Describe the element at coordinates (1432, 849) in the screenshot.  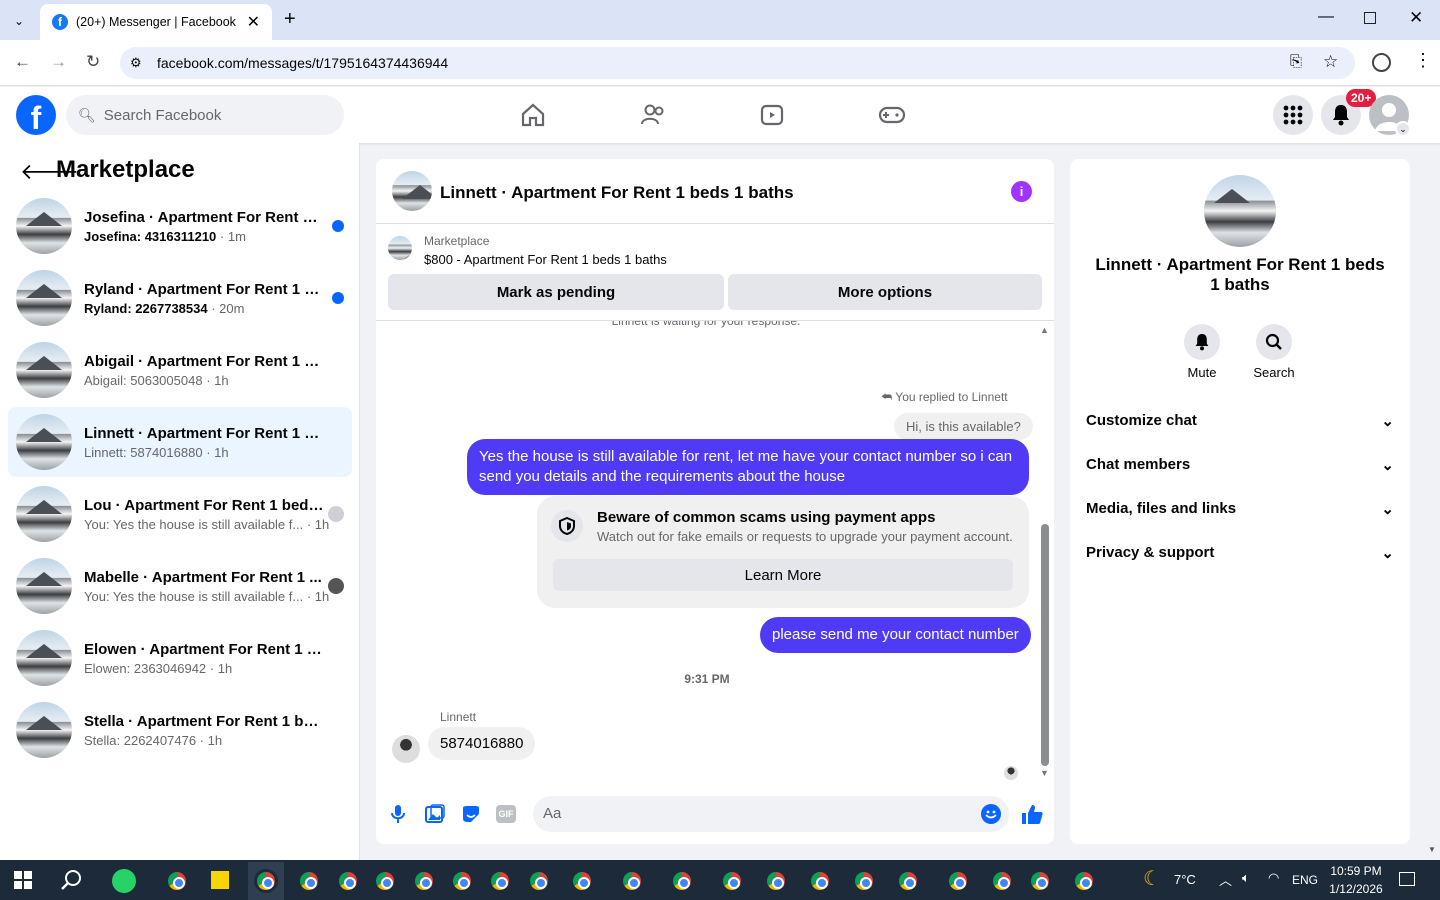
I see `page-scroll-down-icon: ▼` at that location.